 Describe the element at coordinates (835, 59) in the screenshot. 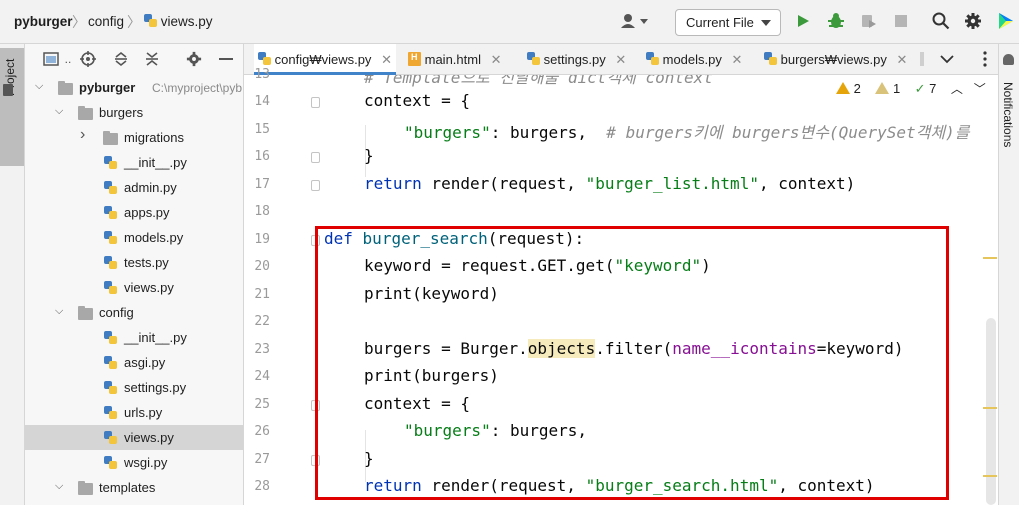

I see `tab-burgers-views: burgers₩views.py ✕` at that location.